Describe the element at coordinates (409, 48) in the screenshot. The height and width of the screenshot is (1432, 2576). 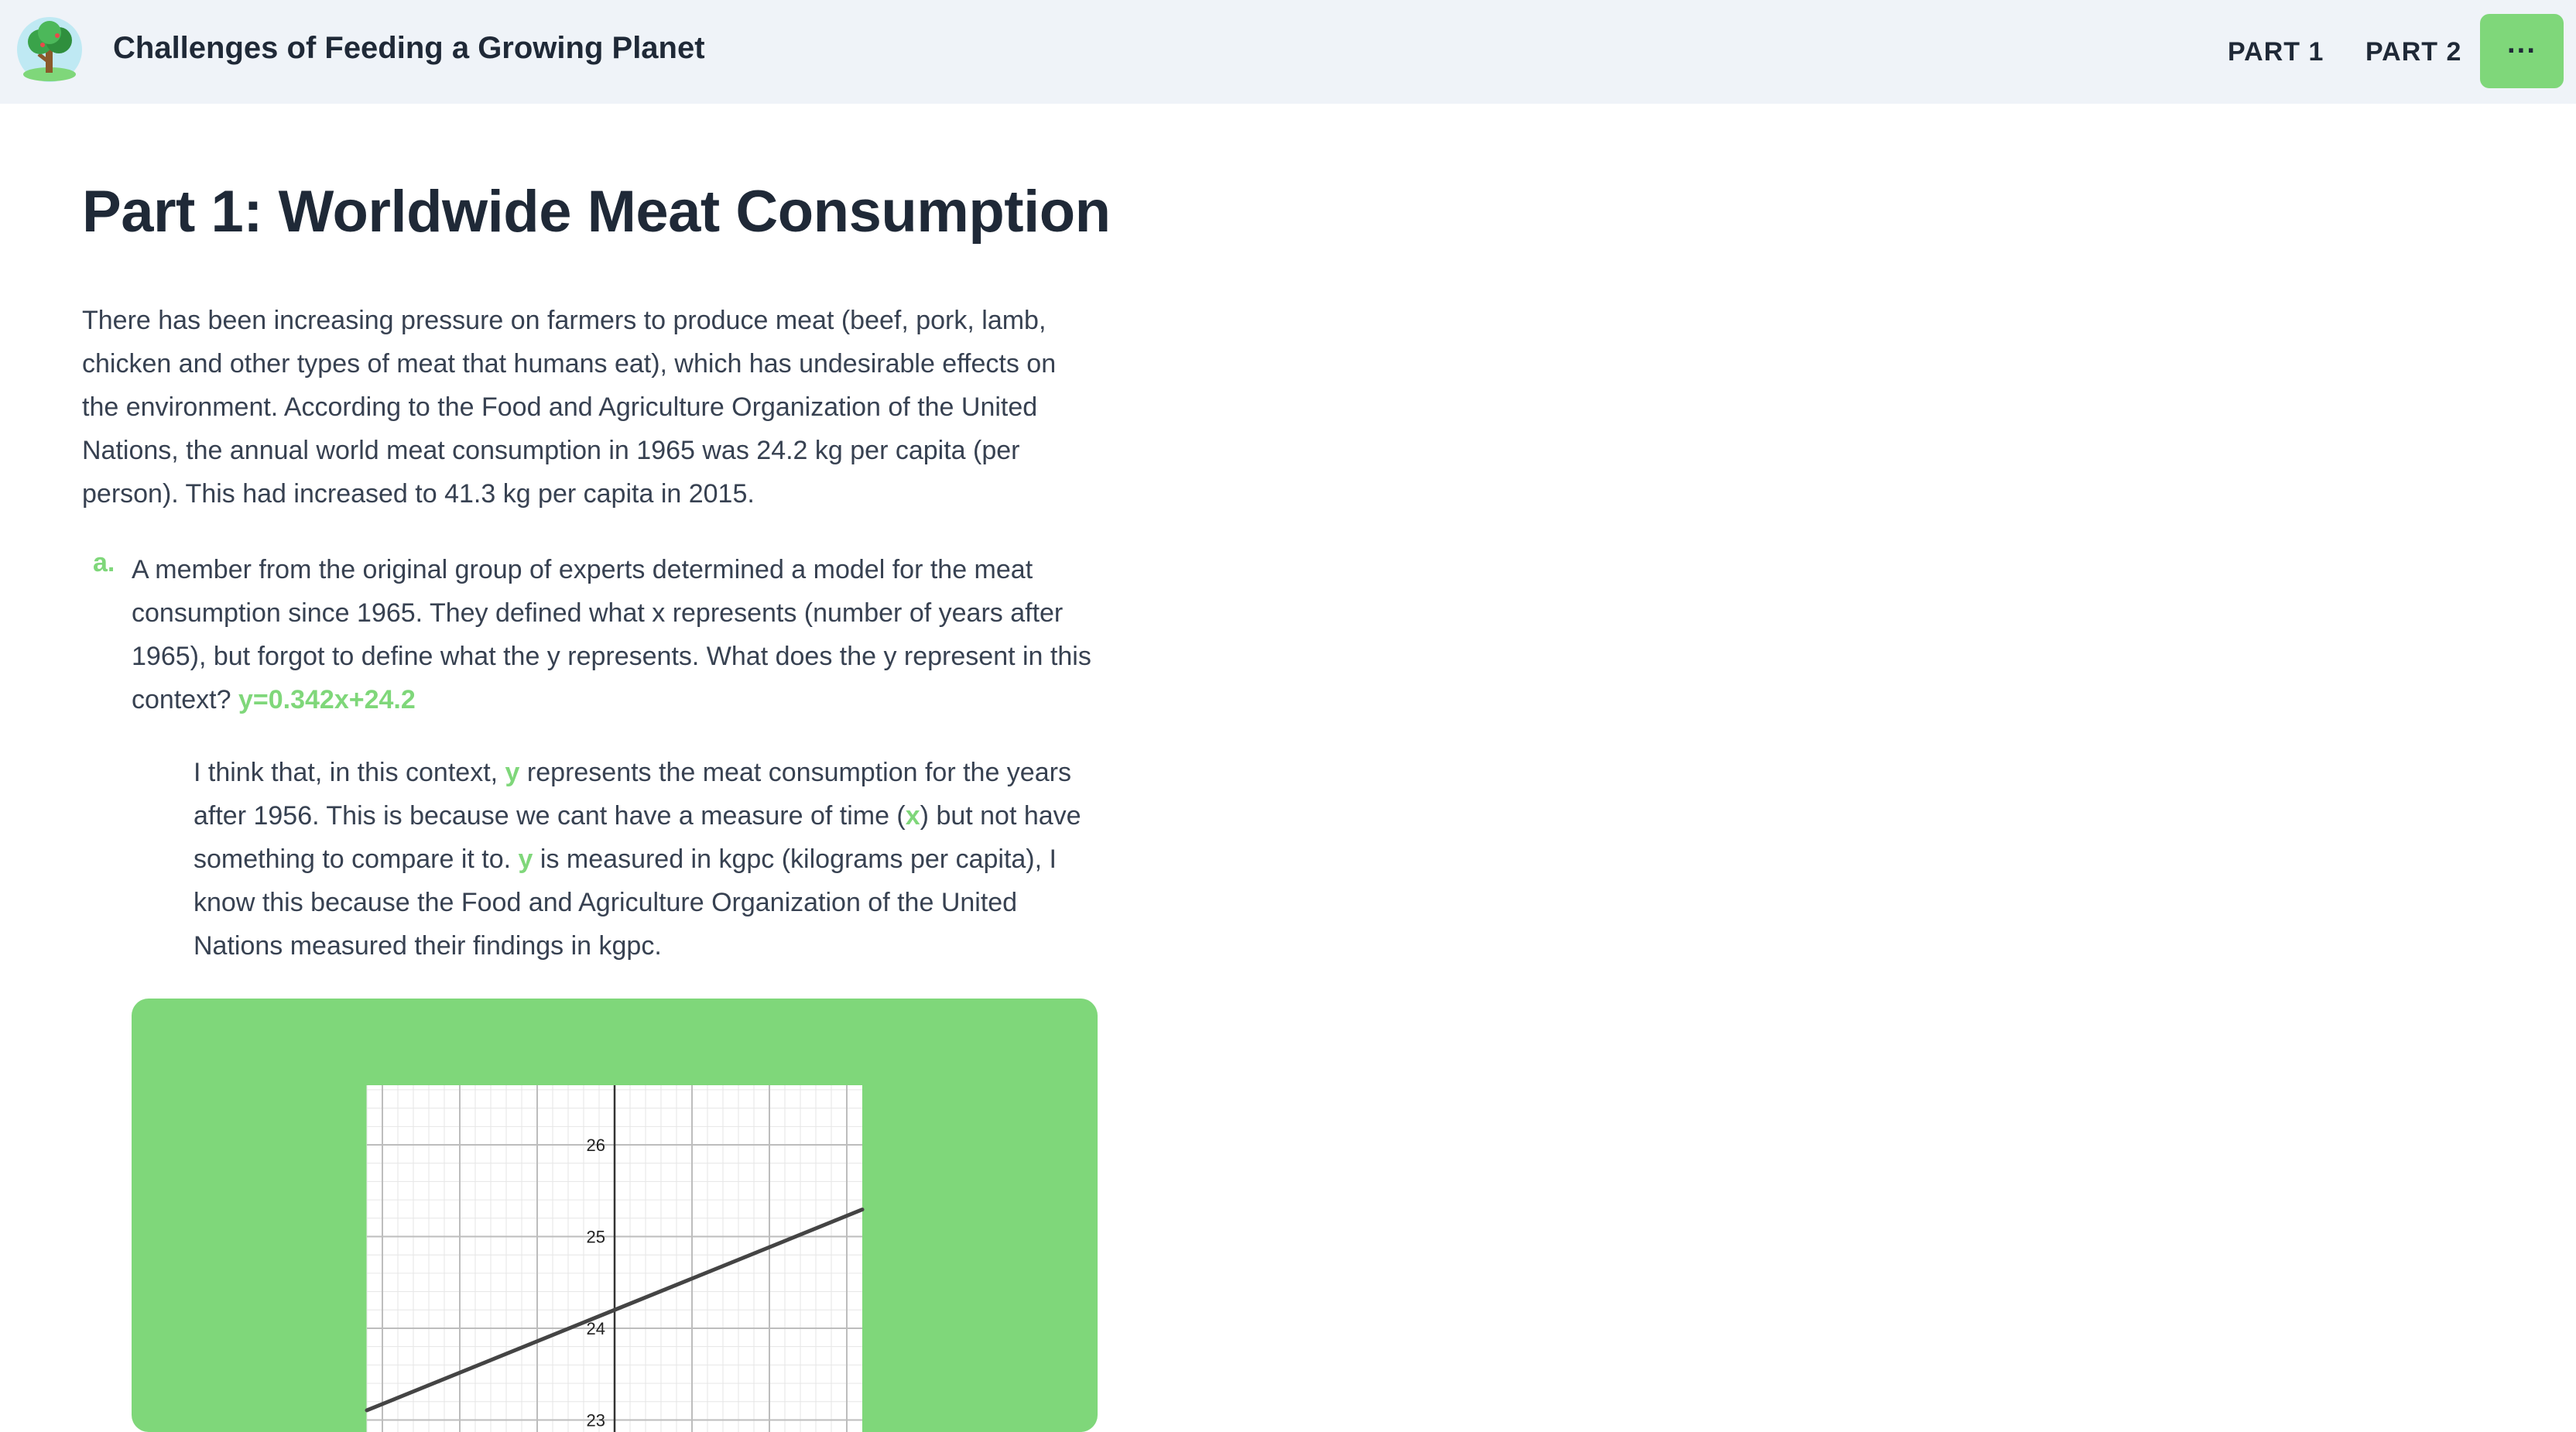
I see `app-title: Challenges of Feeding a Growing Planet` at that location.